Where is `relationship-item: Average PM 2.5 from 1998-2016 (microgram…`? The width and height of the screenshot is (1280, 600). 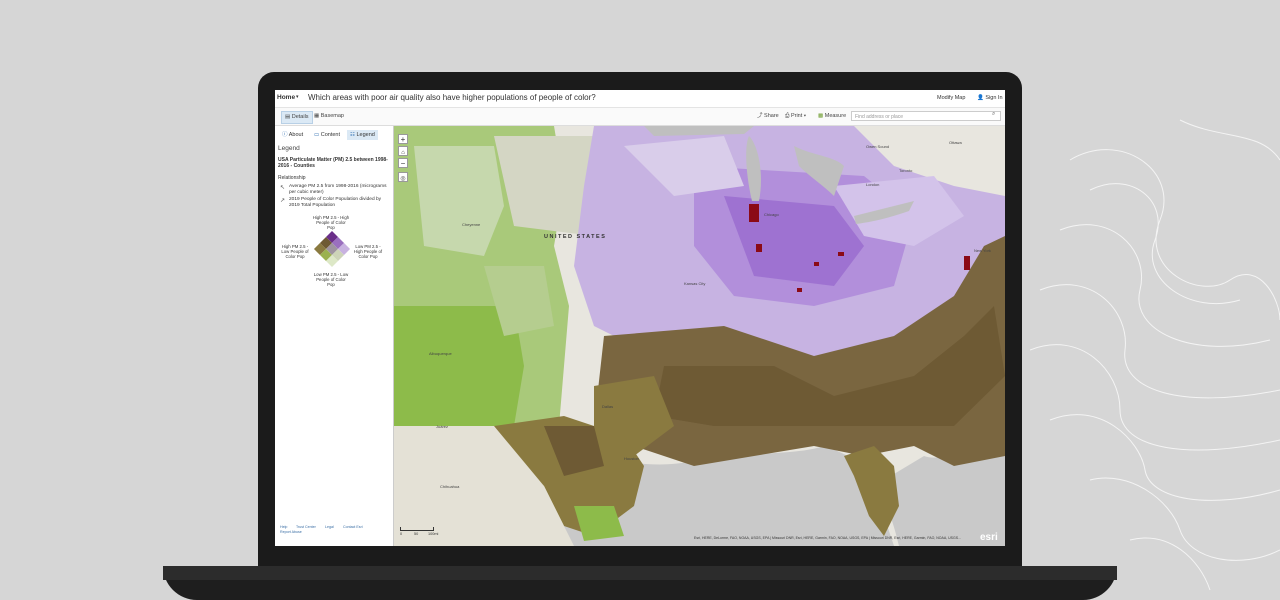
relationship-item: Average PM 2.5 from 1998-2016 (microgram… is located at coordinates (338, 189).